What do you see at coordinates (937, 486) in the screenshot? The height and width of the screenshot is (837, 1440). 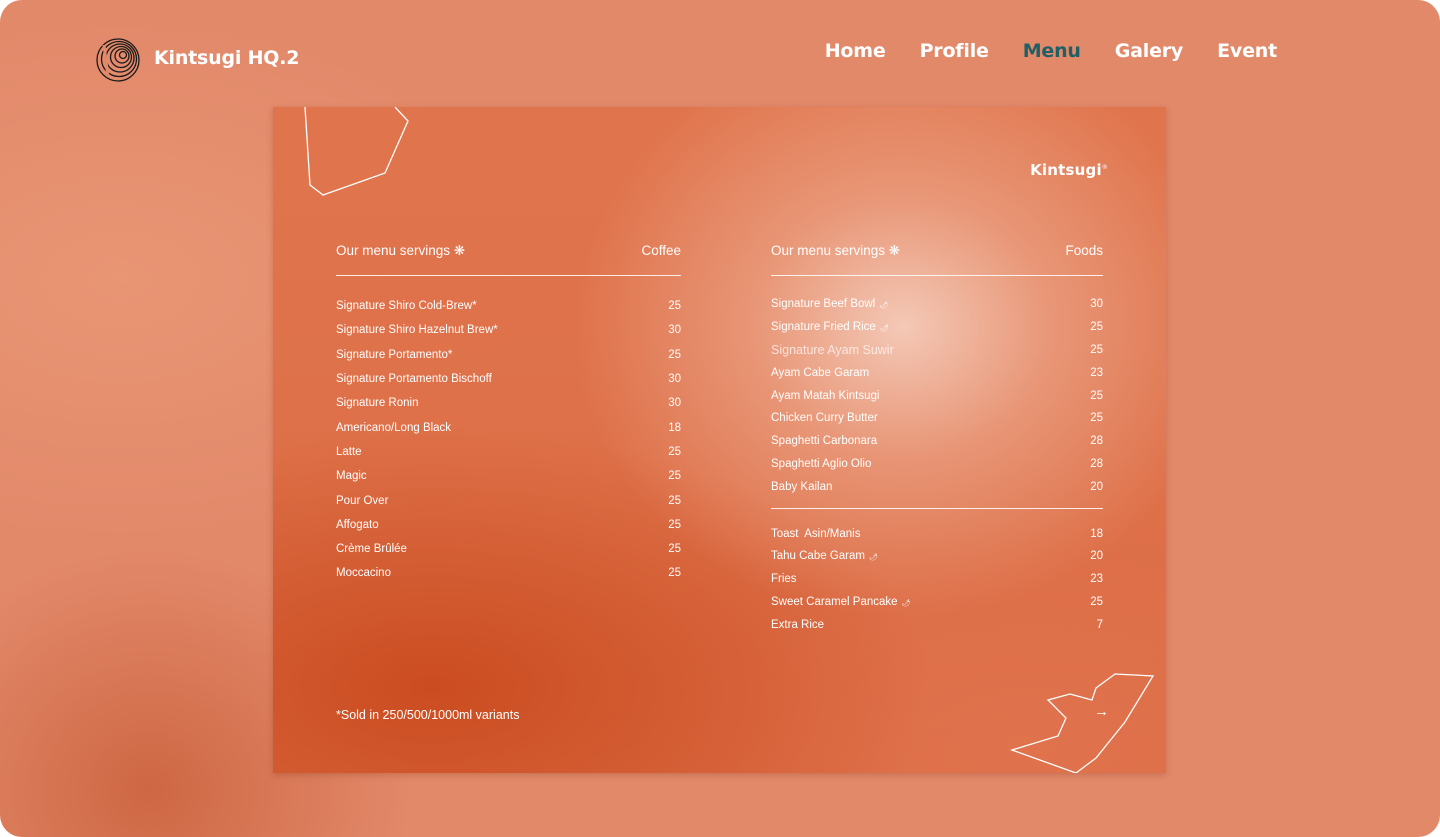 I see `menu-item: Baby Kailan 20` at bounding box center [937, 486].